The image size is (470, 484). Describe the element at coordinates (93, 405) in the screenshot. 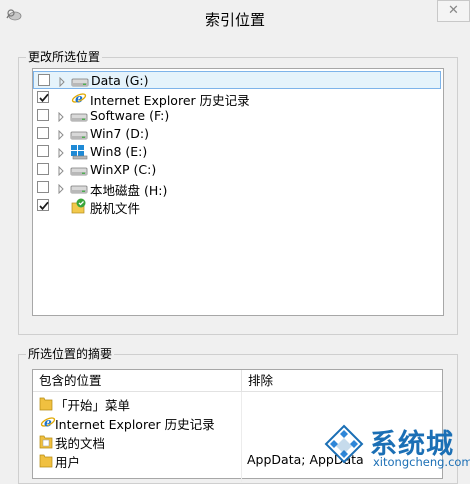

I see `included-location: 「开始」菜单` at that location.